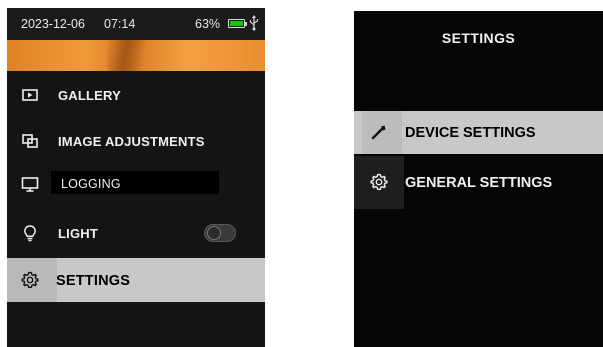 The height and width of the screenshot is (347, 603). Describe the element at coordinates (136, 55) in the screenshot. I see `thermal-preview-strip` at that location.